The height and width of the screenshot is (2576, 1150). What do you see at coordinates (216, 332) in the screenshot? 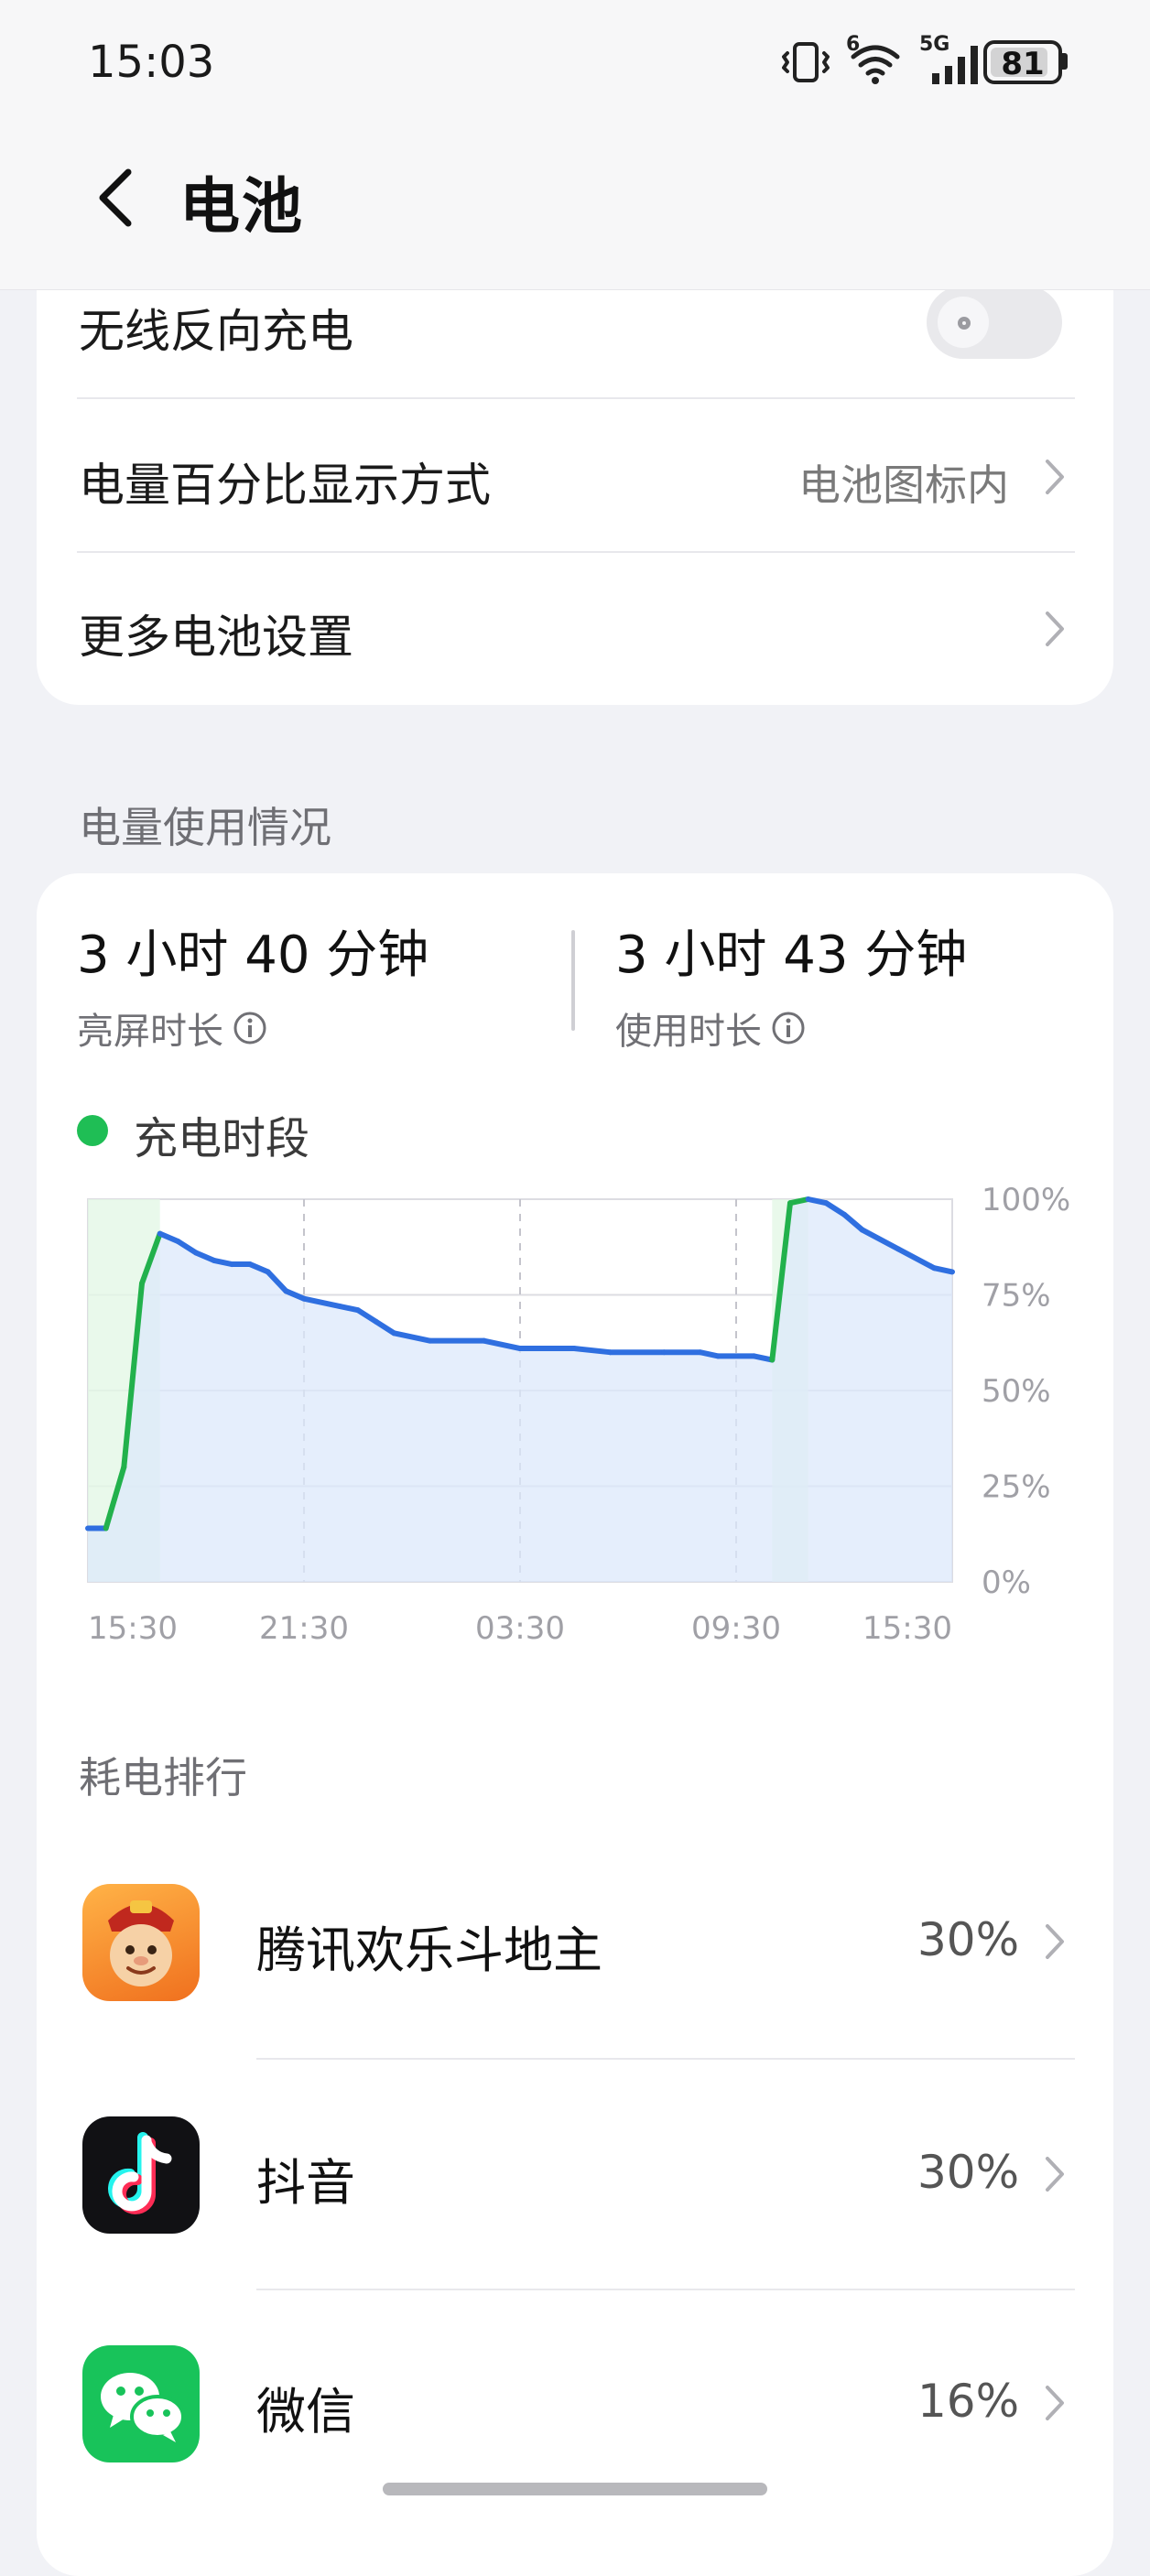
I see `wireless-reverse-label: 无线反向充电` at bounding box center [216, 332].